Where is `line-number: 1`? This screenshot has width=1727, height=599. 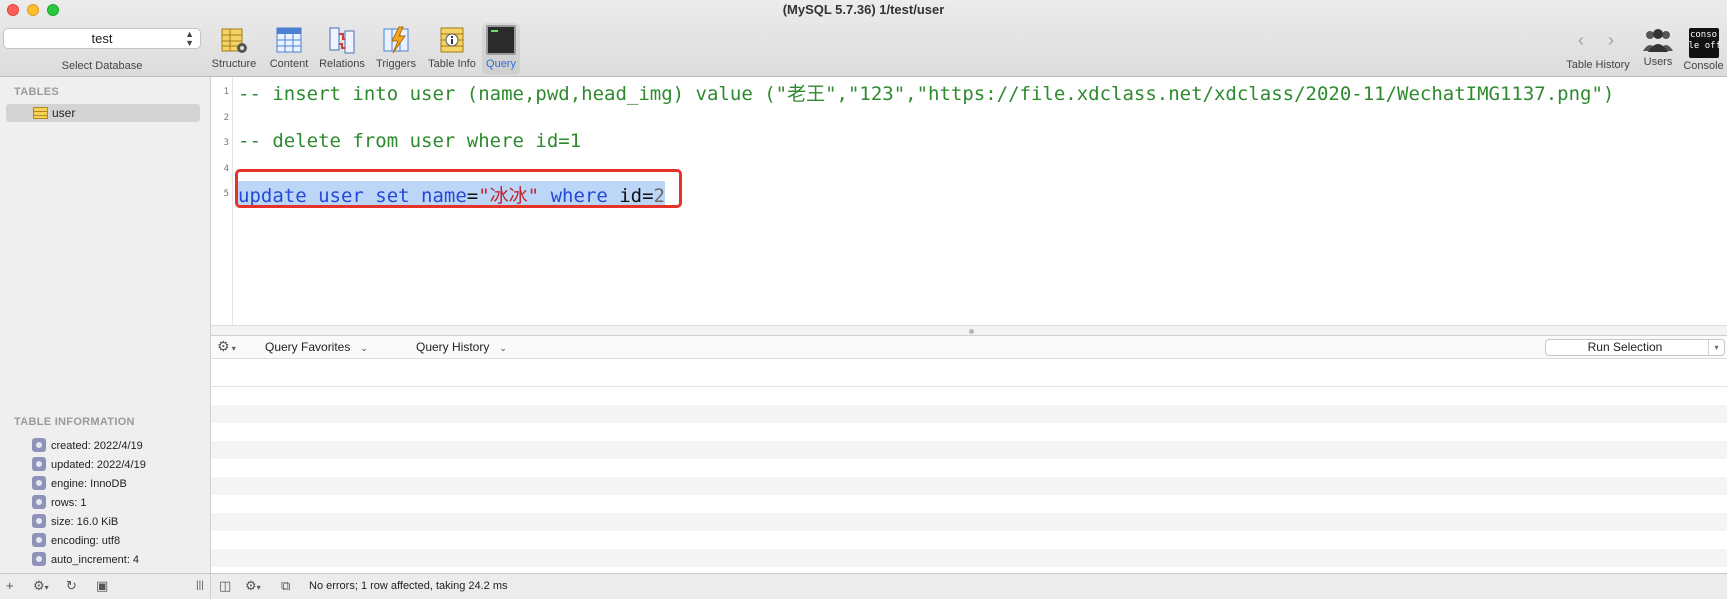
line-number: 1 is located at coordinates (226, 92).